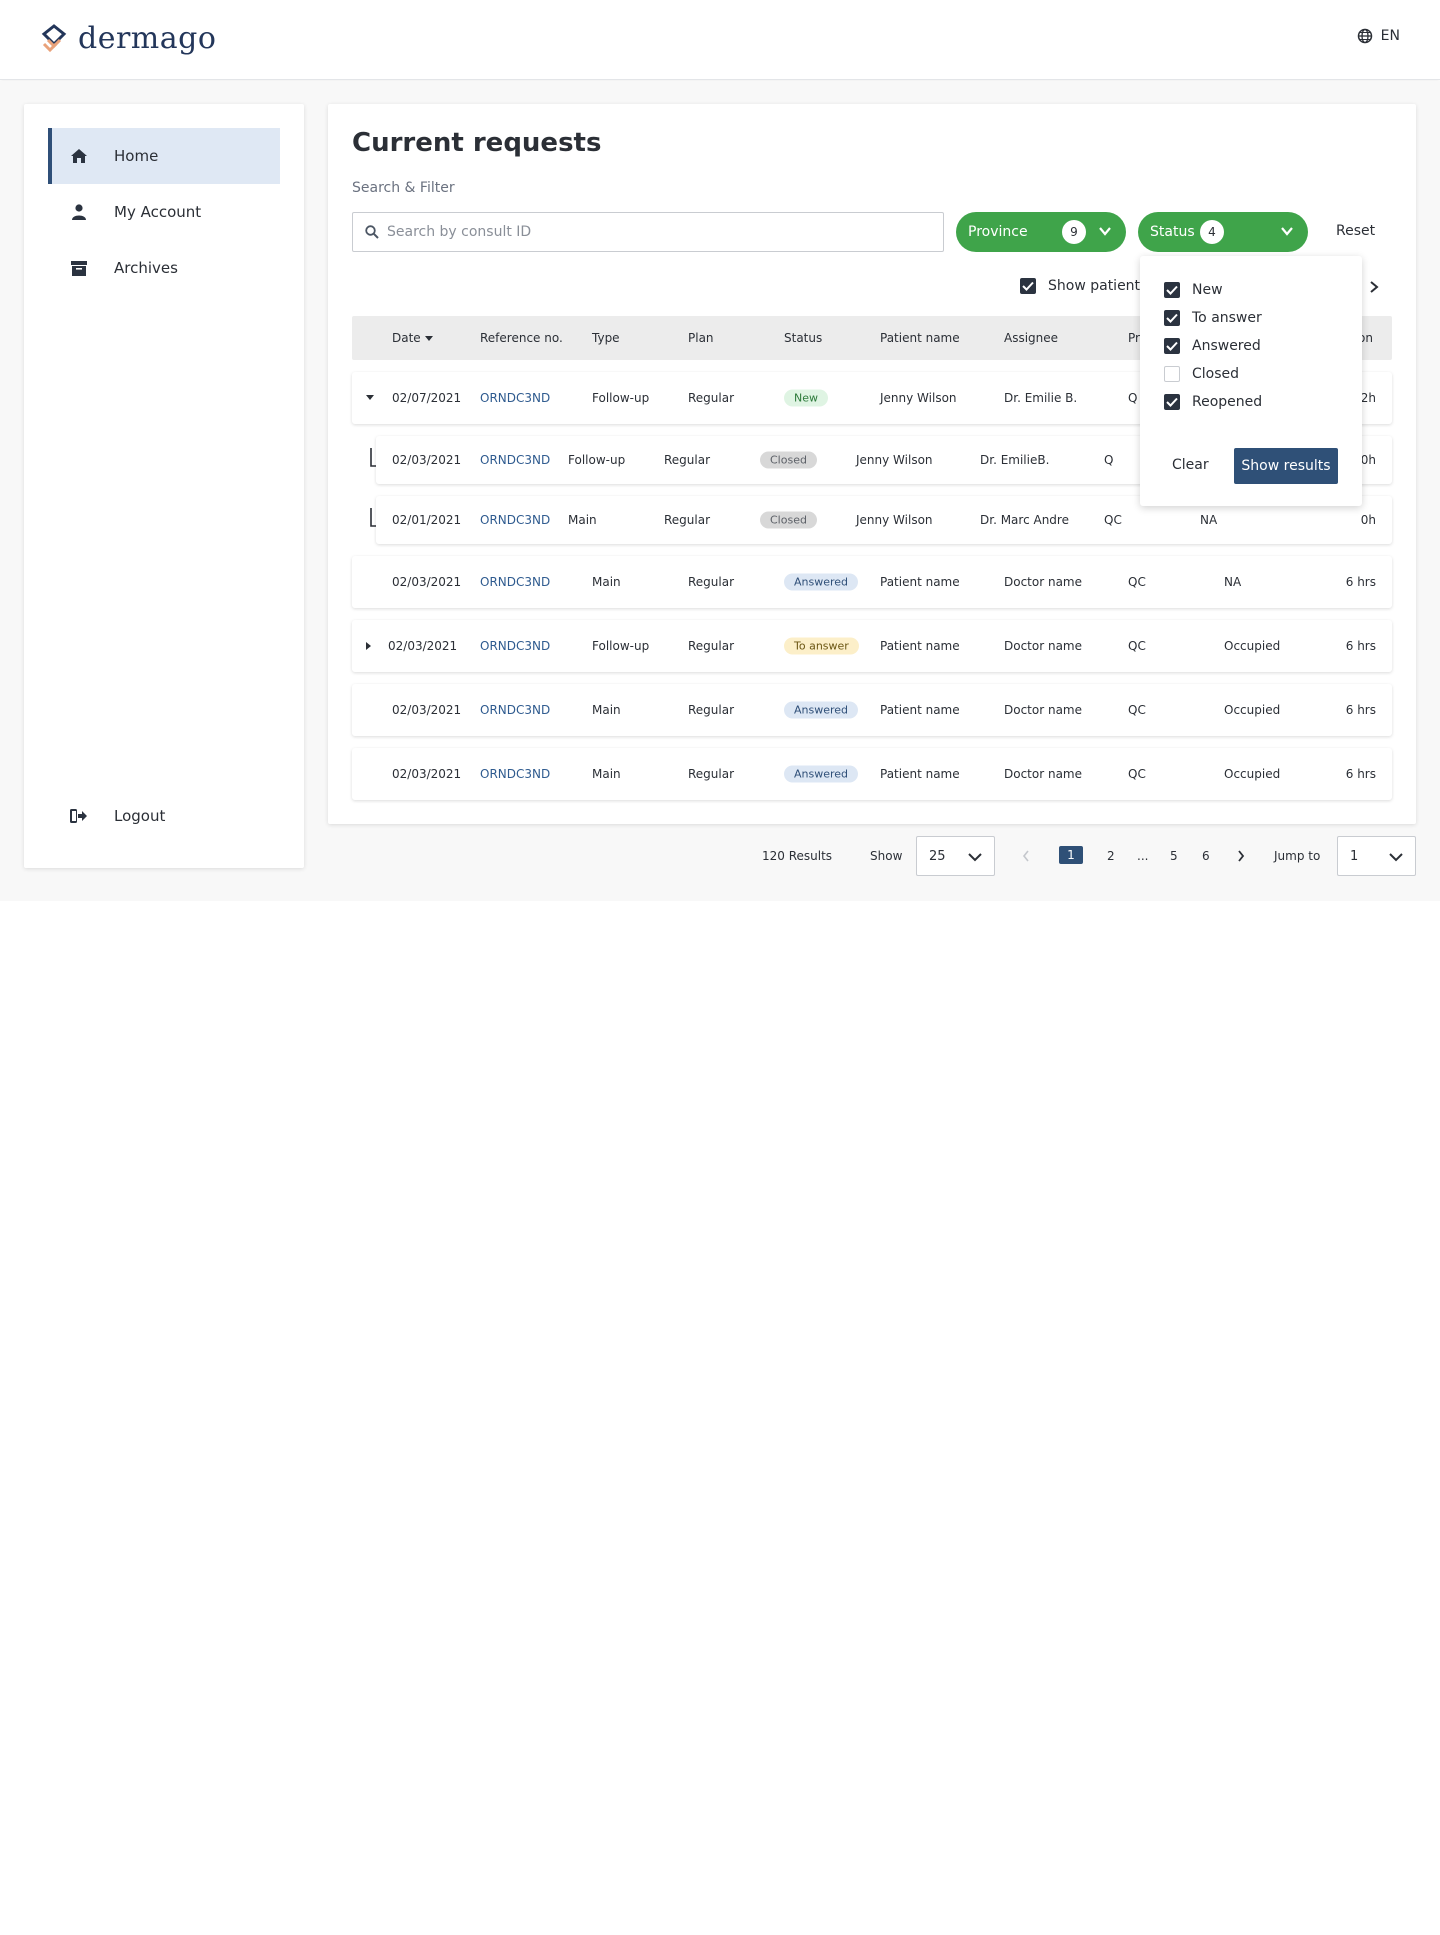  I want to click on page-1-button: 1, so click(1071, 855).